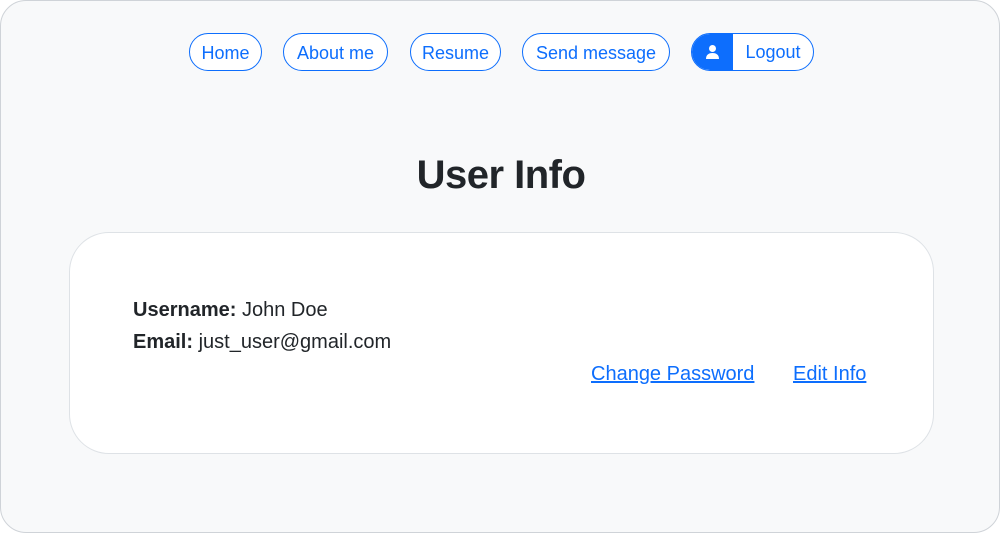 Image resolution: width=1000 pixels, height=533 pixels. What do you see at coordinates (163, 342) in the screenshot?
I see `email-label: Email:` at bounding box center [163, 342].